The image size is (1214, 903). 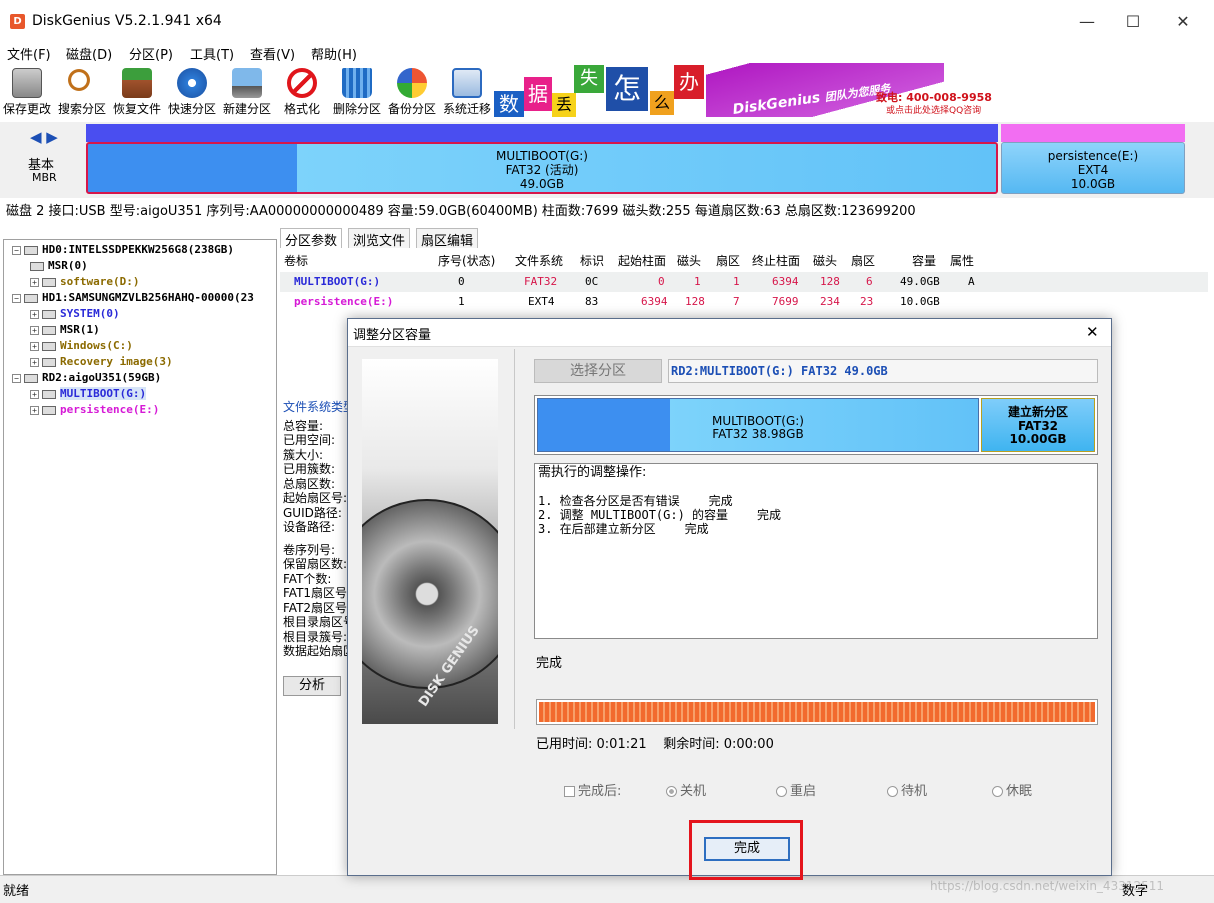 What do you see at coordinates (1183, 22) in the screenshot?
I see `close-window-button: ✕` at bounding box center [1183, 22].